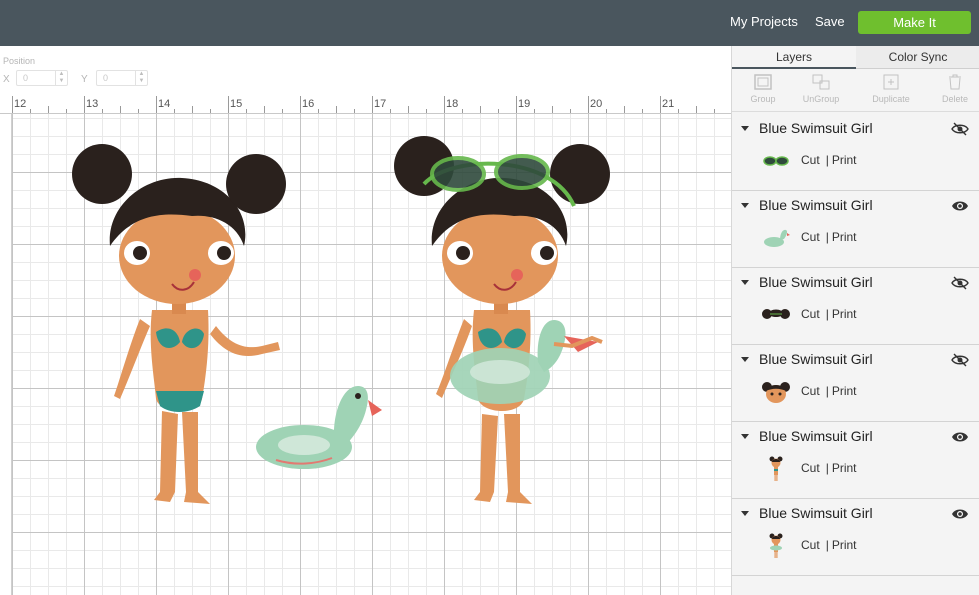 This screenshot has height=595, width=979. Describe the element at coordinates (914, 22) in the screenshot. I see `make-it-button: Make It` at that location.